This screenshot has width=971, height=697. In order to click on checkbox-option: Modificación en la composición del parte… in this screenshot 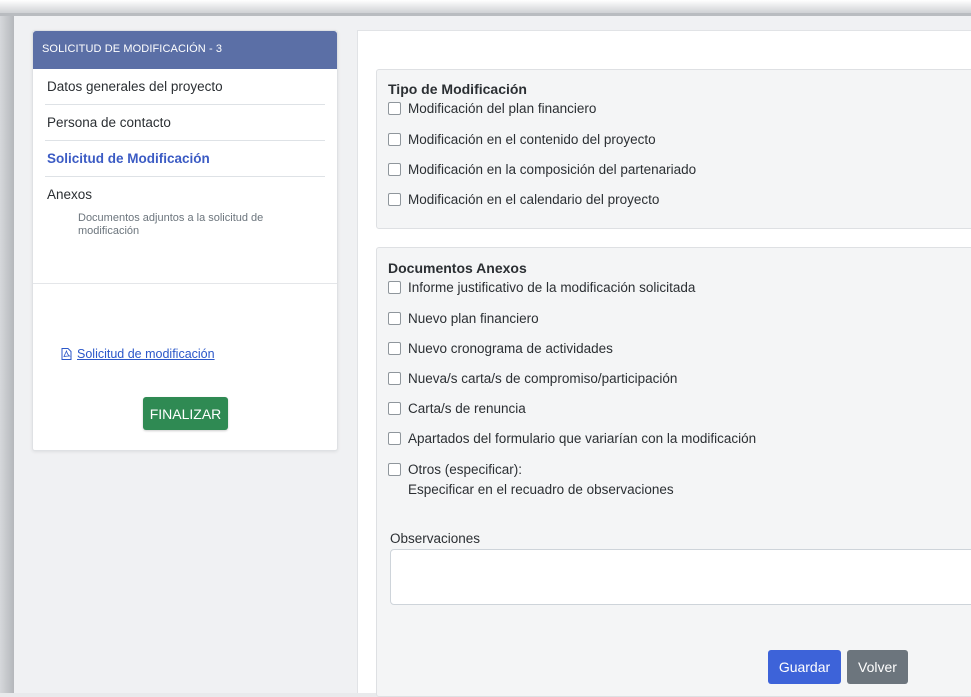, I will do `click(542, 169)`.